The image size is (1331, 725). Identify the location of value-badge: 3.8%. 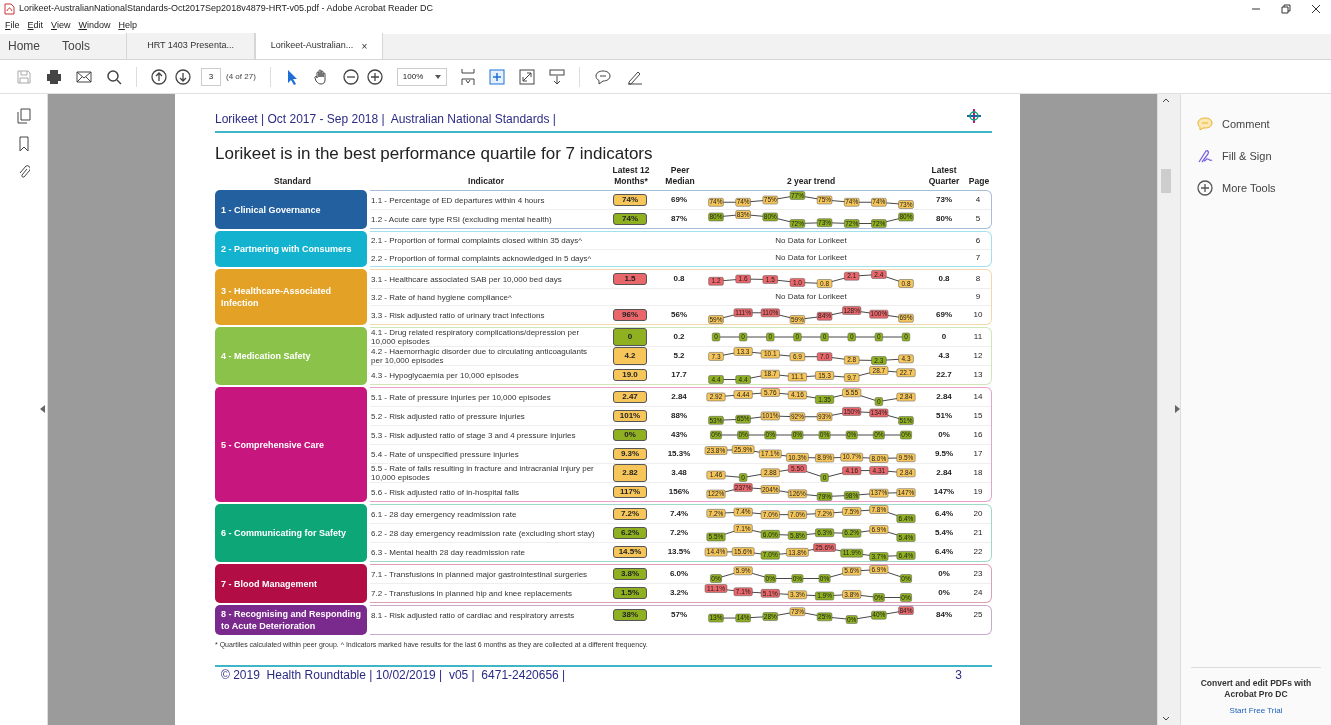
(630, 574).